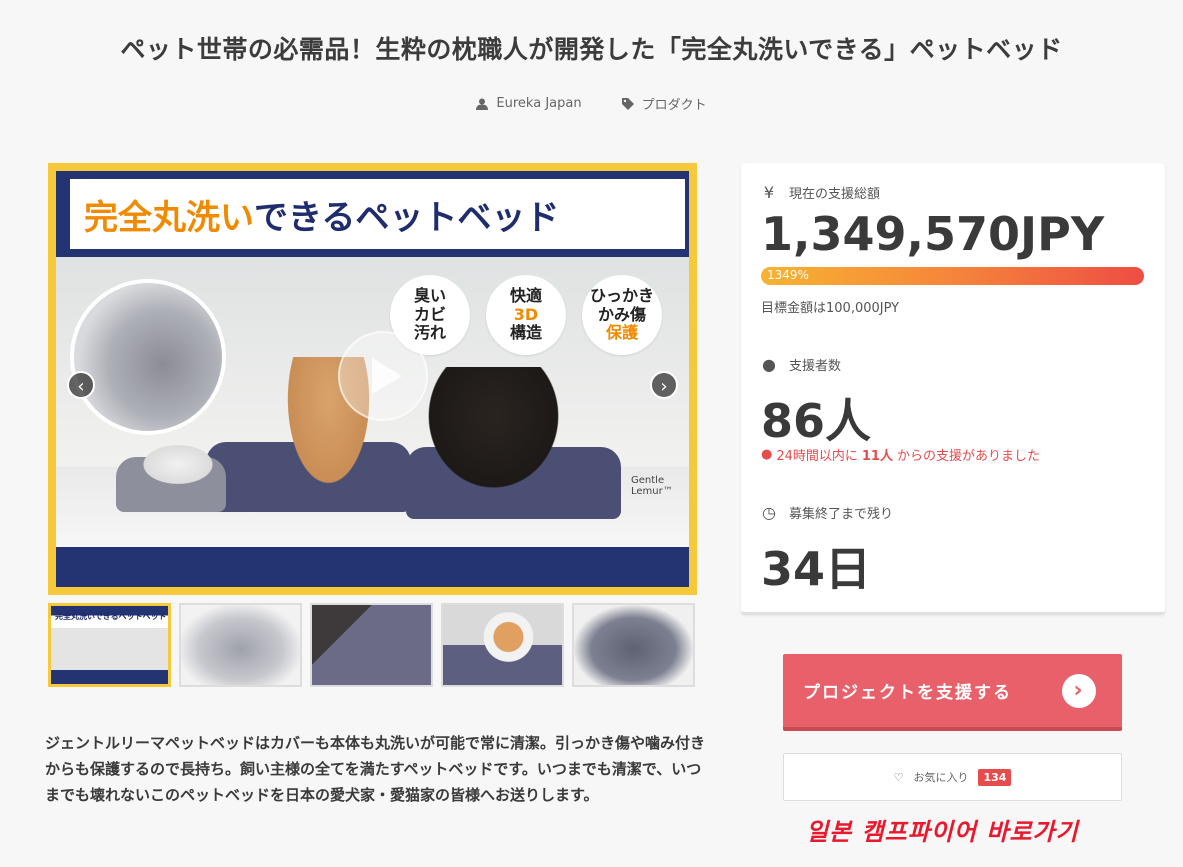  Describe the element at coordinates (952, 276) in the screenshot. I see `funding-progress-bar: 1349%` at that location.